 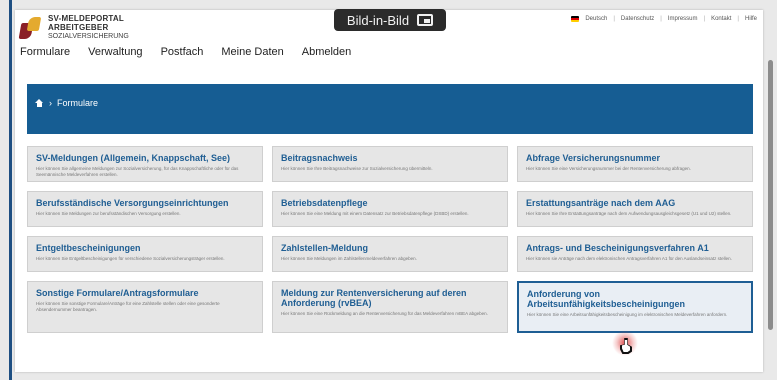 I want to click on tile-title: Antrags- und Bescheinigungsverfahren A1, so click(x=617, y=248).